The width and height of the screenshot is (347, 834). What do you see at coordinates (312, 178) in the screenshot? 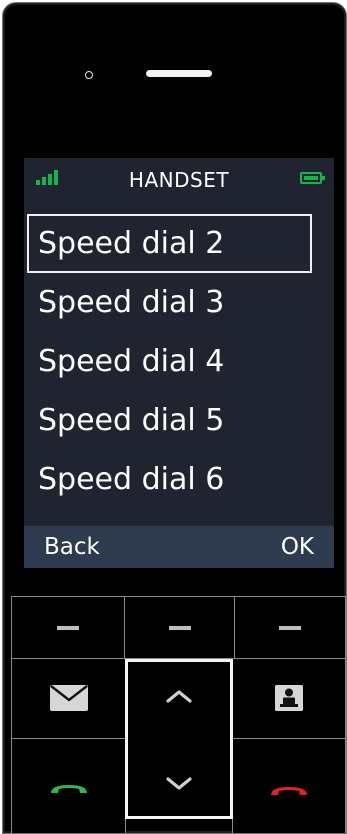
I see `battery-full-icon` at bounding box center [312, 178].